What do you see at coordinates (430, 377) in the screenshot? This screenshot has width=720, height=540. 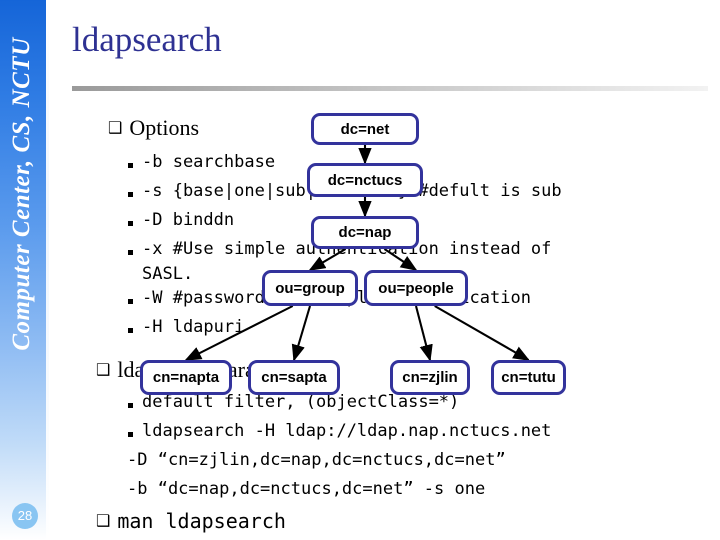 I see `tree-node-cn-zjlin: cn=zjlin` at bounding box center [430, 377].